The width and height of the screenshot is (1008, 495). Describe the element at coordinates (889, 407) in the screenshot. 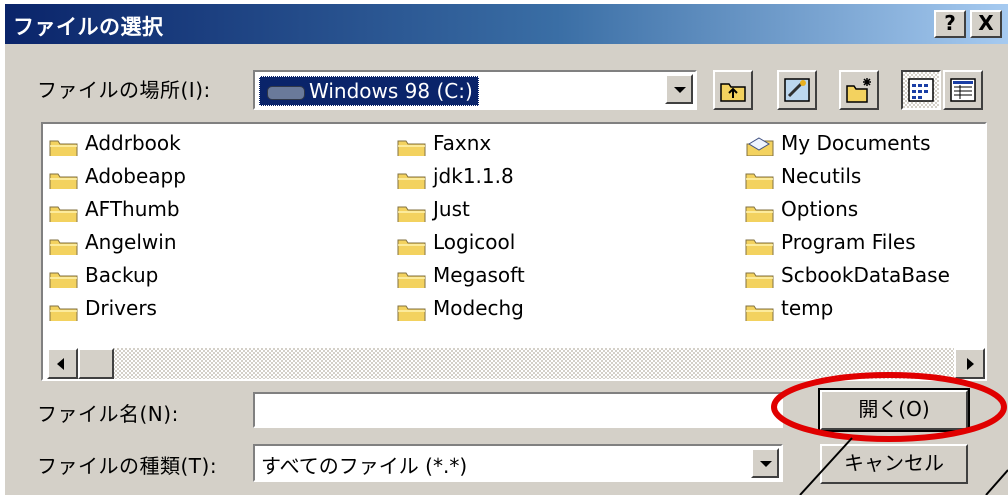

I see `annotation-circle` at that location.